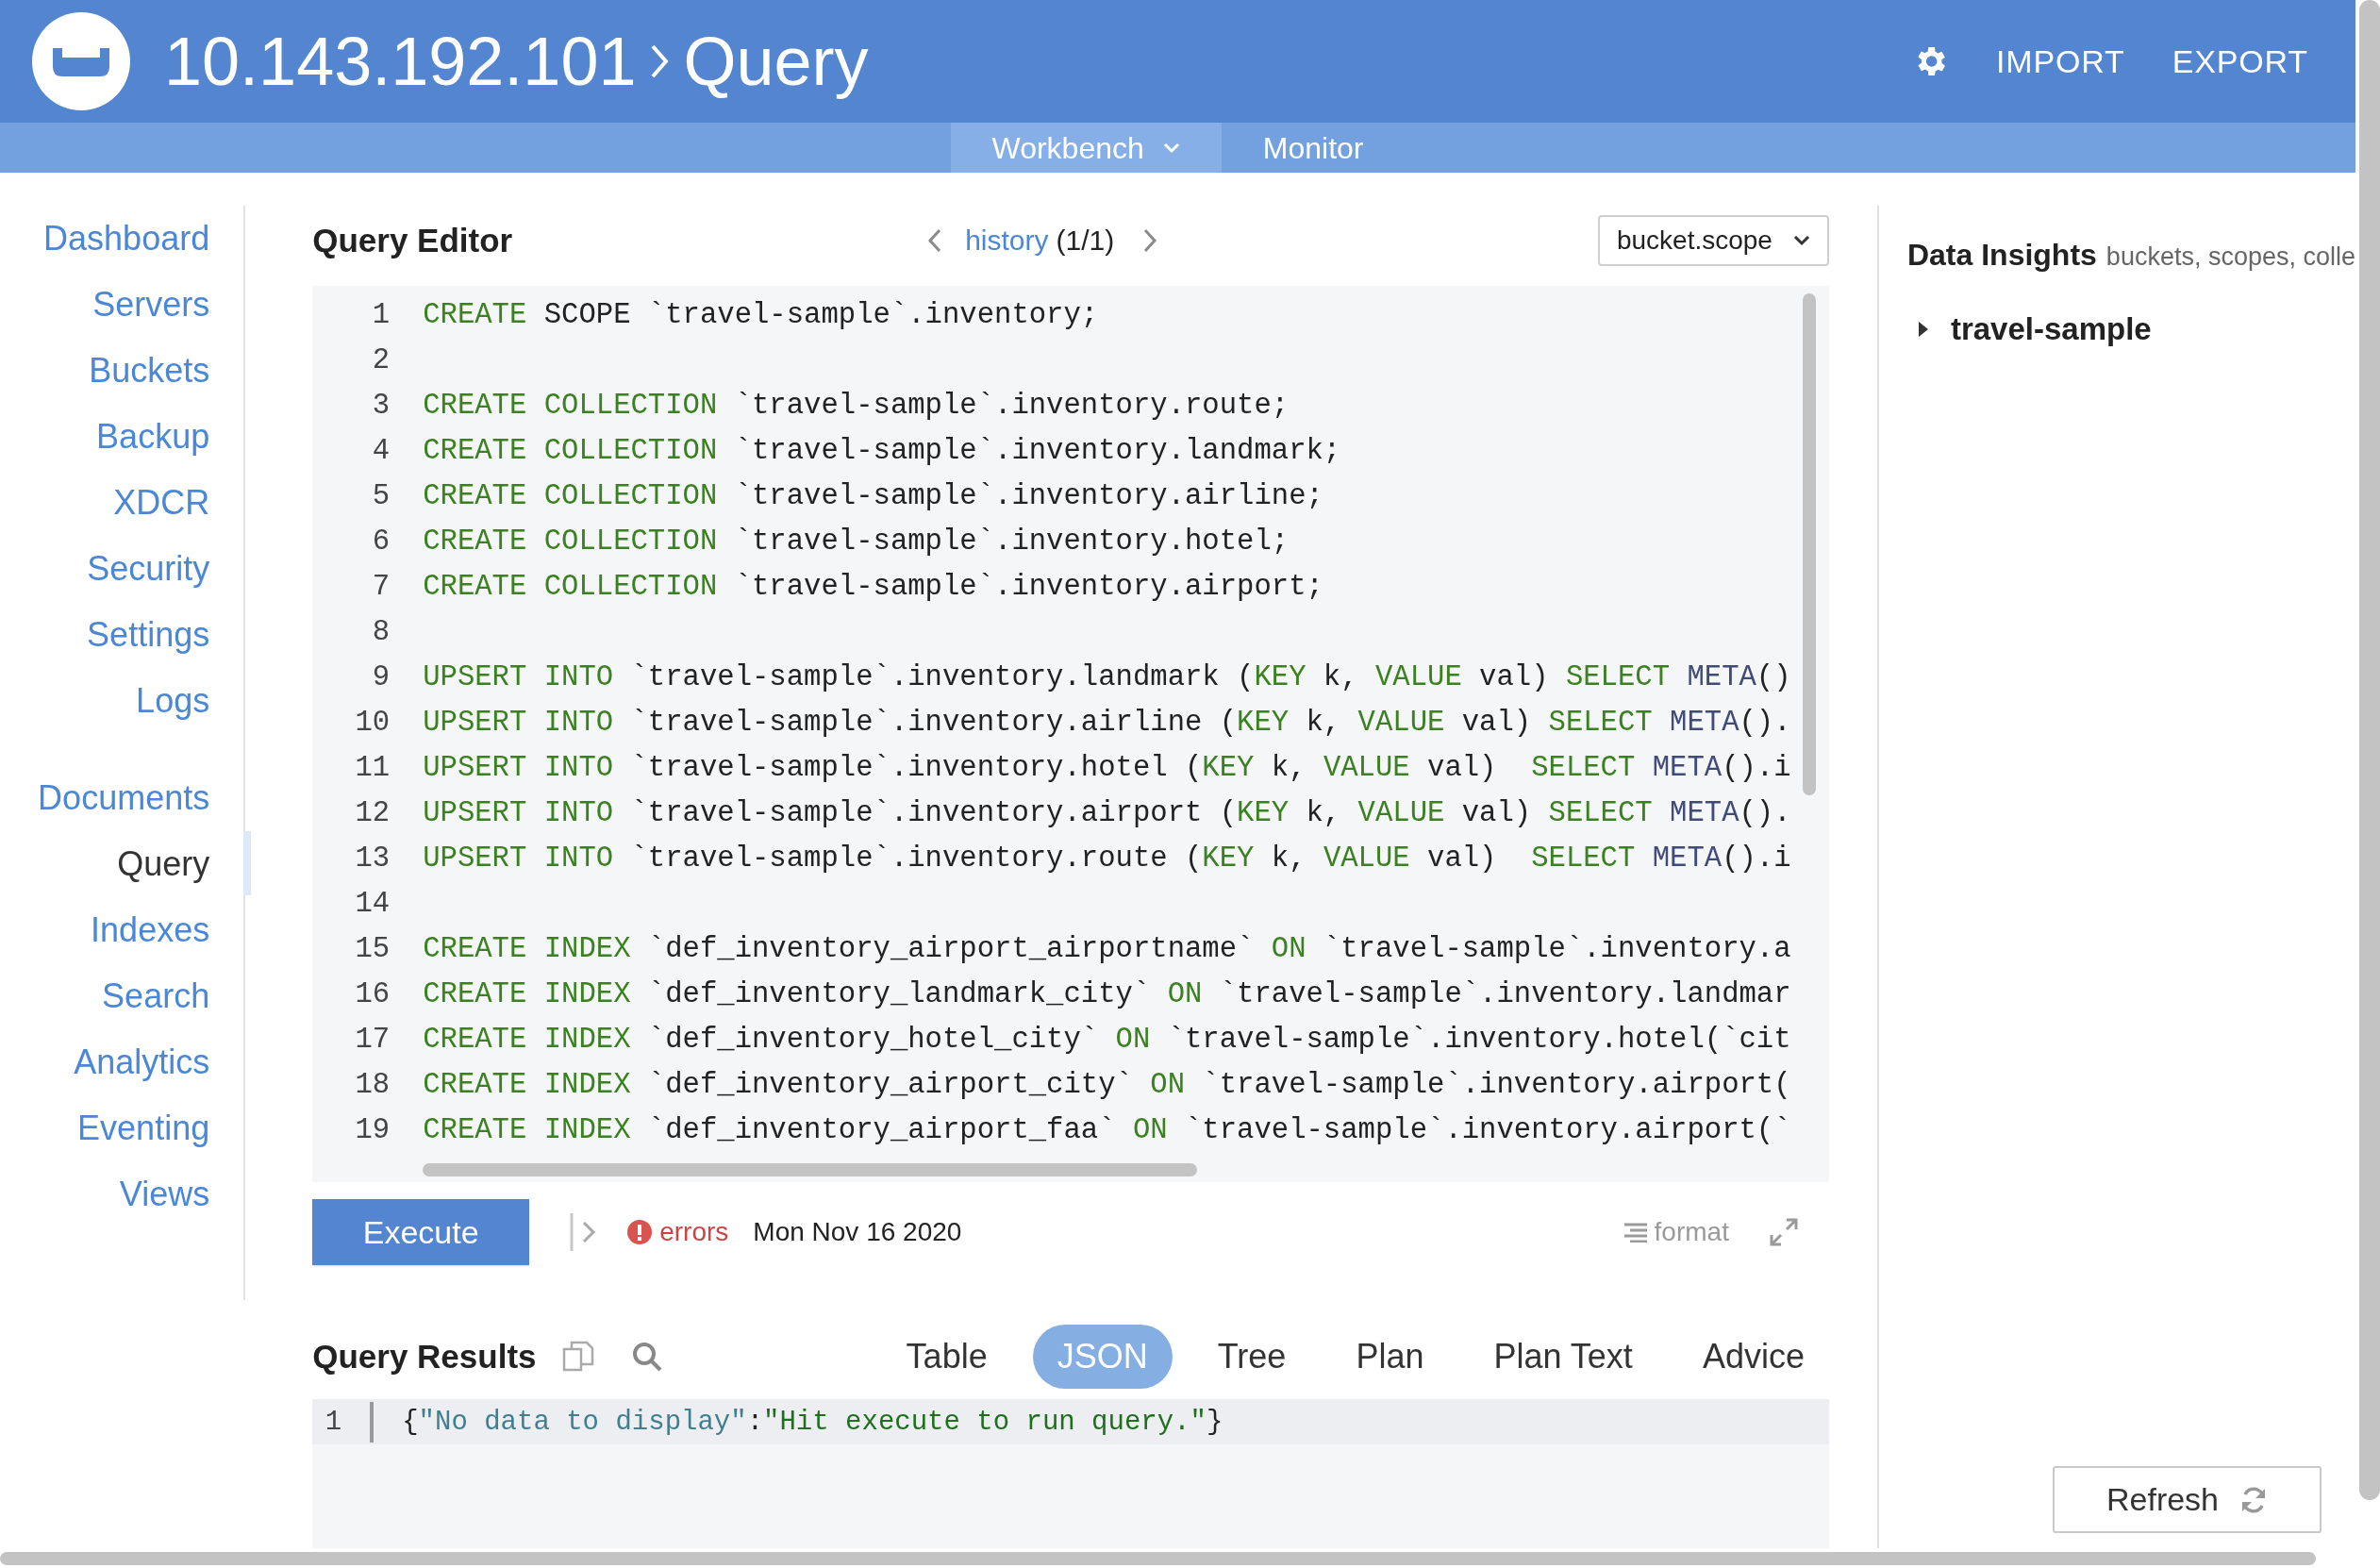 The image size is (2380, 1568). What do you see at coordinates (372, 949) in the screenshot?
I see `line-number: 15` at bounding box center [372, 949].